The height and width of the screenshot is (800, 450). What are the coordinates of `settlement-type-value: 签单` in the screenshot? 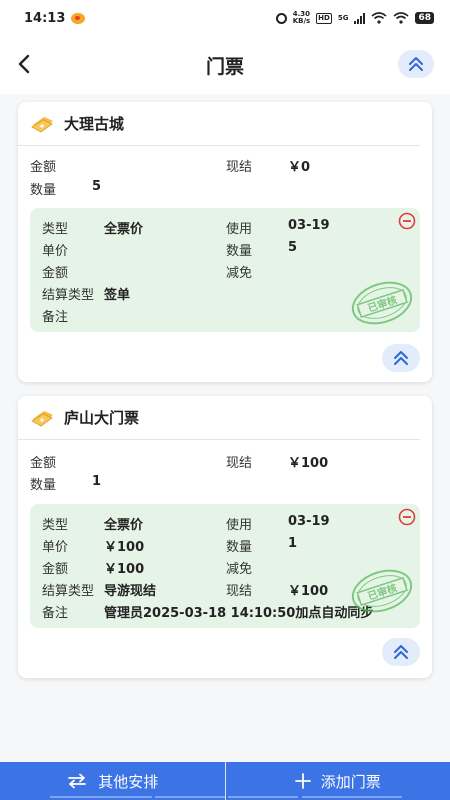 It's located at (117, 295).